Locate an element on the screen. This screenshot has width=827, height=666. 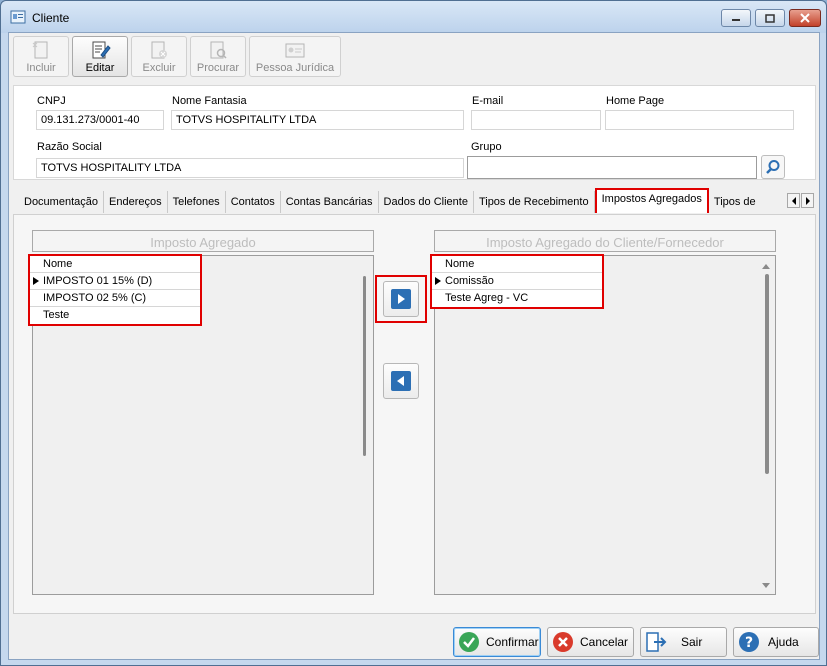
maximize-icon is located at coordinates (770, 18).